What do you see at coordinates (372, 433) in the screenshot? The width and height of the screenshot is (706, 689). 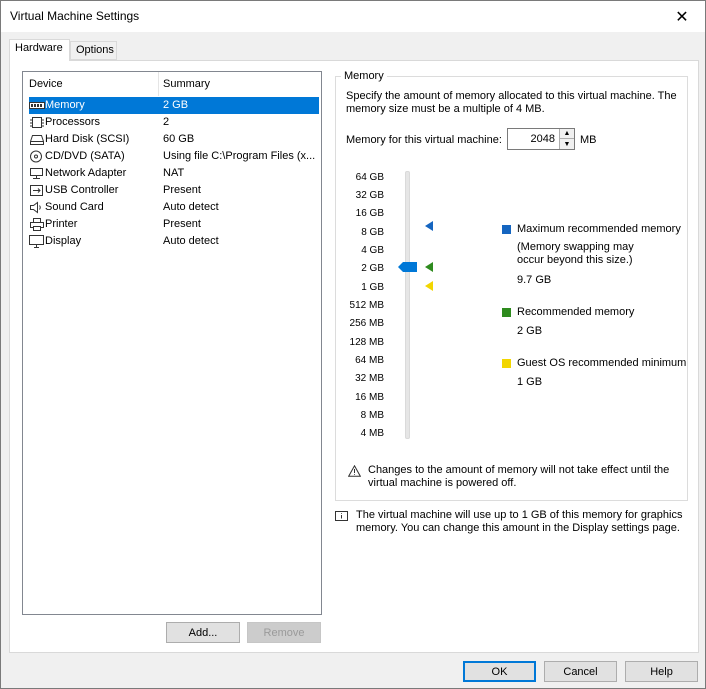 I see `scale-label: 4 MB` at bounding box center [372, 433].